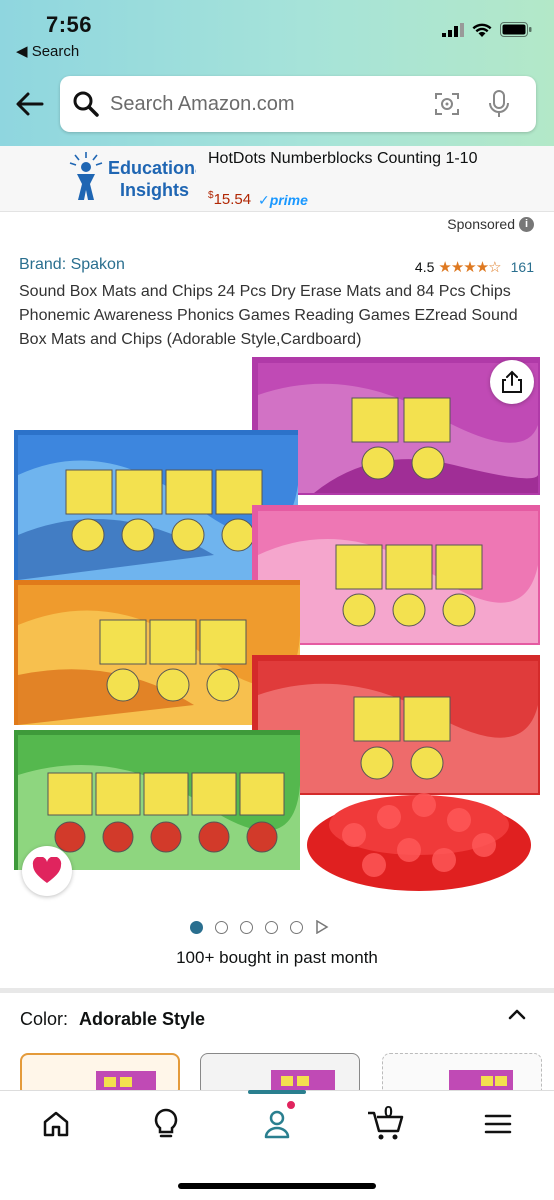  Describe the element at coordinates (424, 267) in the screenshot. I see `rating-value: 4.5` at that location.